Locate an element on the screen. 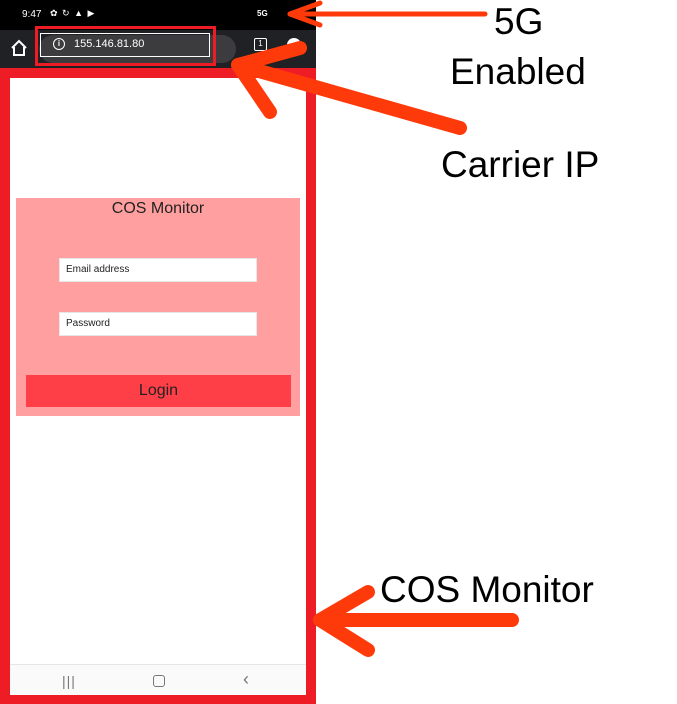 This screenshot has width=677, height=704. annotation-5g: 5G is located at coordinates (519, 21).